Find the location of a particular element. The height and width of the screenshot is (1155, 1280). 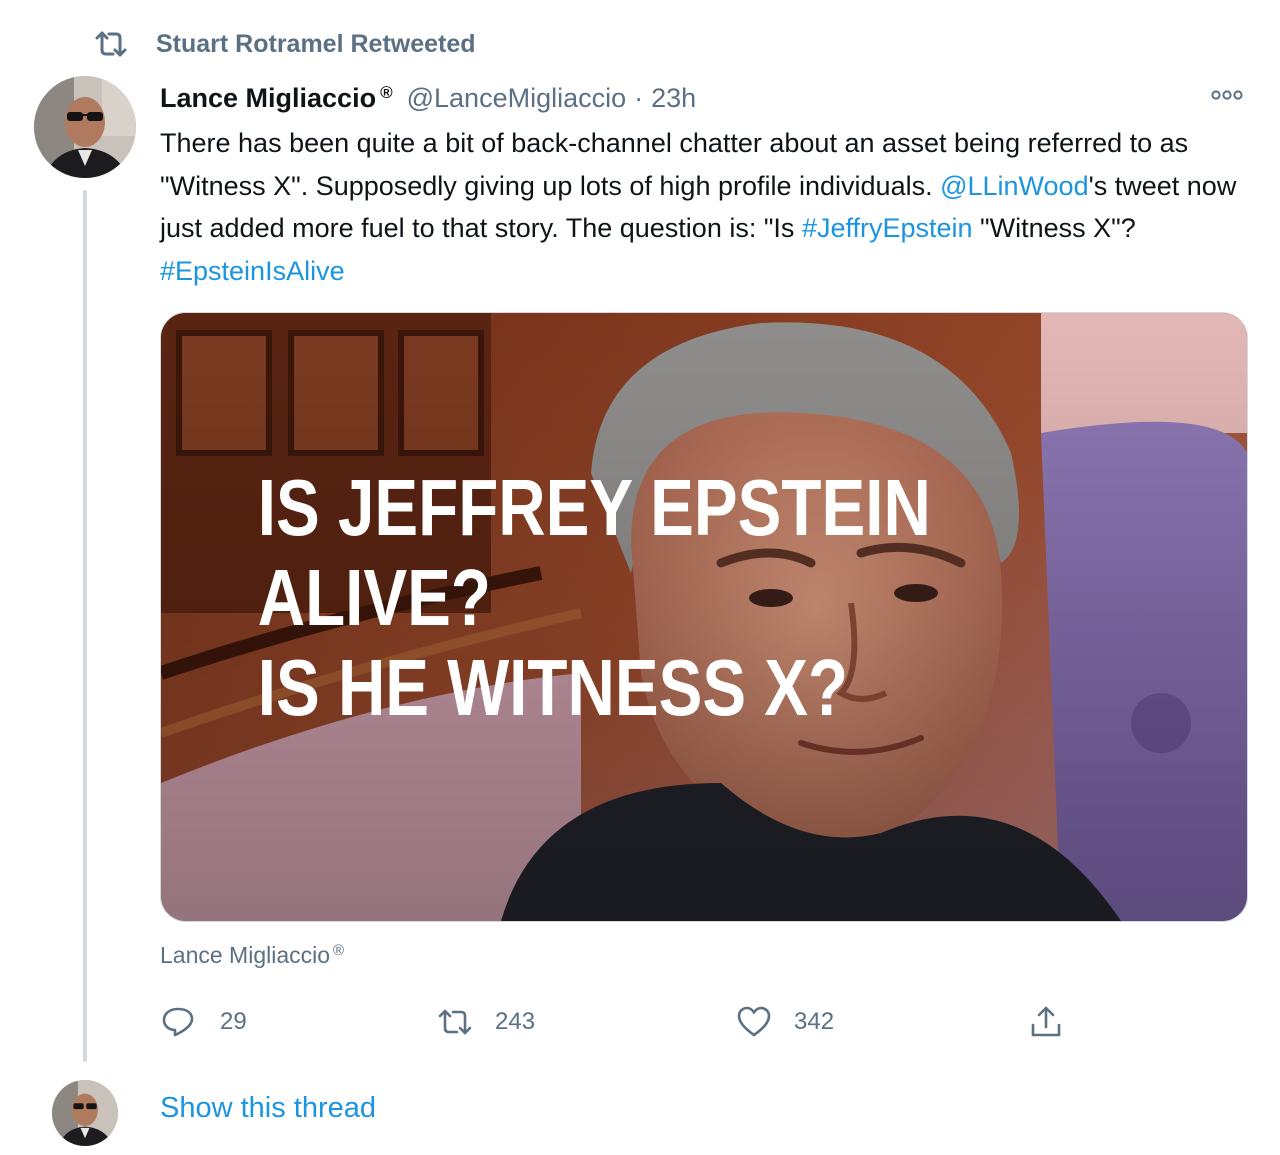

more-options-icon is located at coordinates (1227, 95).